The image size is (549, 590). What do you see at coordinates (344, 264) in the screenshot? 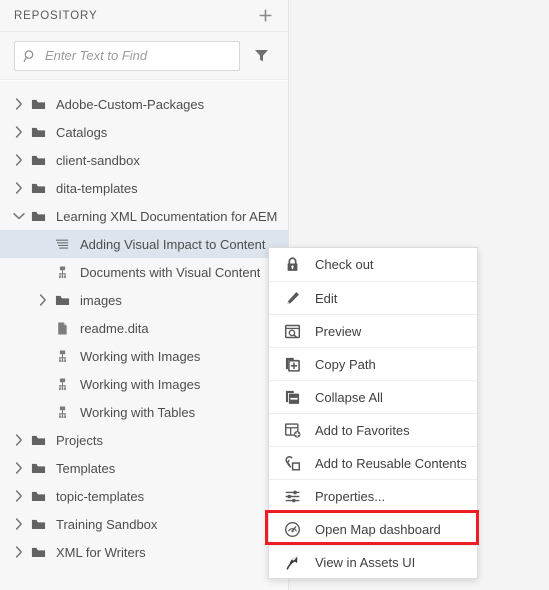
I see `menu-item-label: Check out` at bounding box center [344, 264].